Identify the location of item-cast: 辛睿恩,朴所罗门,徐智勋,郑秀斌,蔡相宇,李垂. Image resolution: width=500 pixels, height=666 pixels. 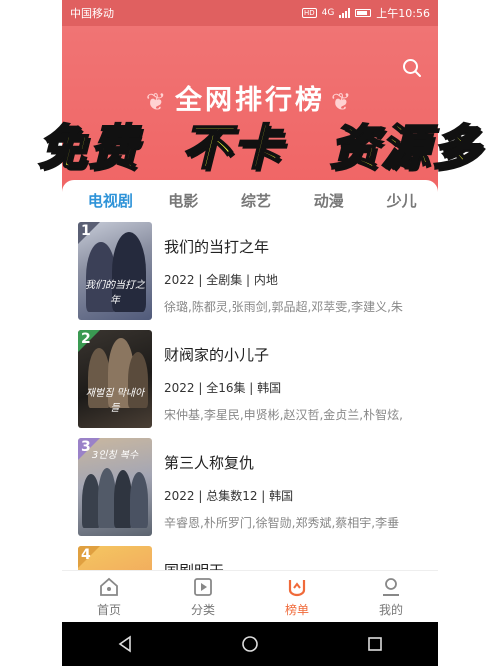
(282, 523).